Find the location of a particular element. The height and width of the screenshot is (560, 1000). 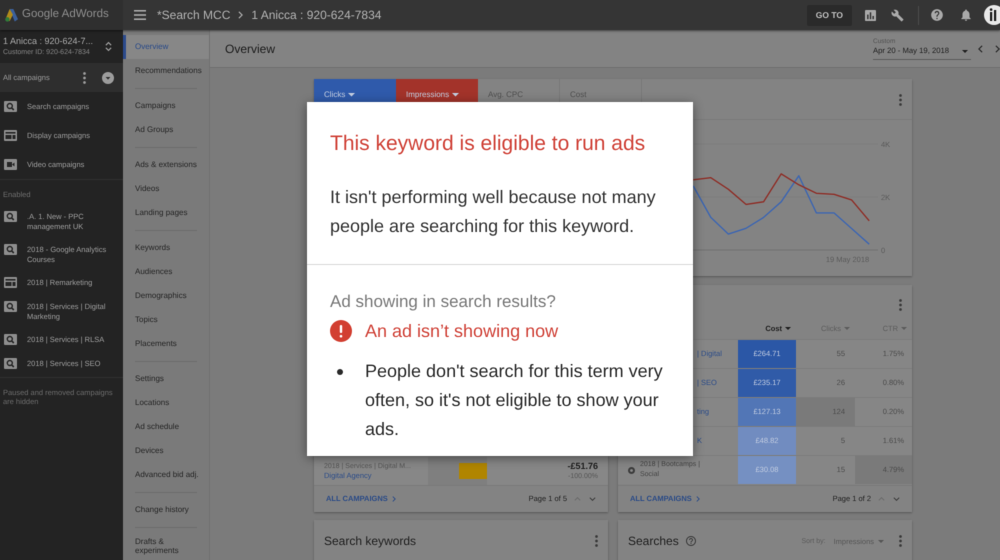

nav-item: Ad Groups is located at coordinates (166, 130).